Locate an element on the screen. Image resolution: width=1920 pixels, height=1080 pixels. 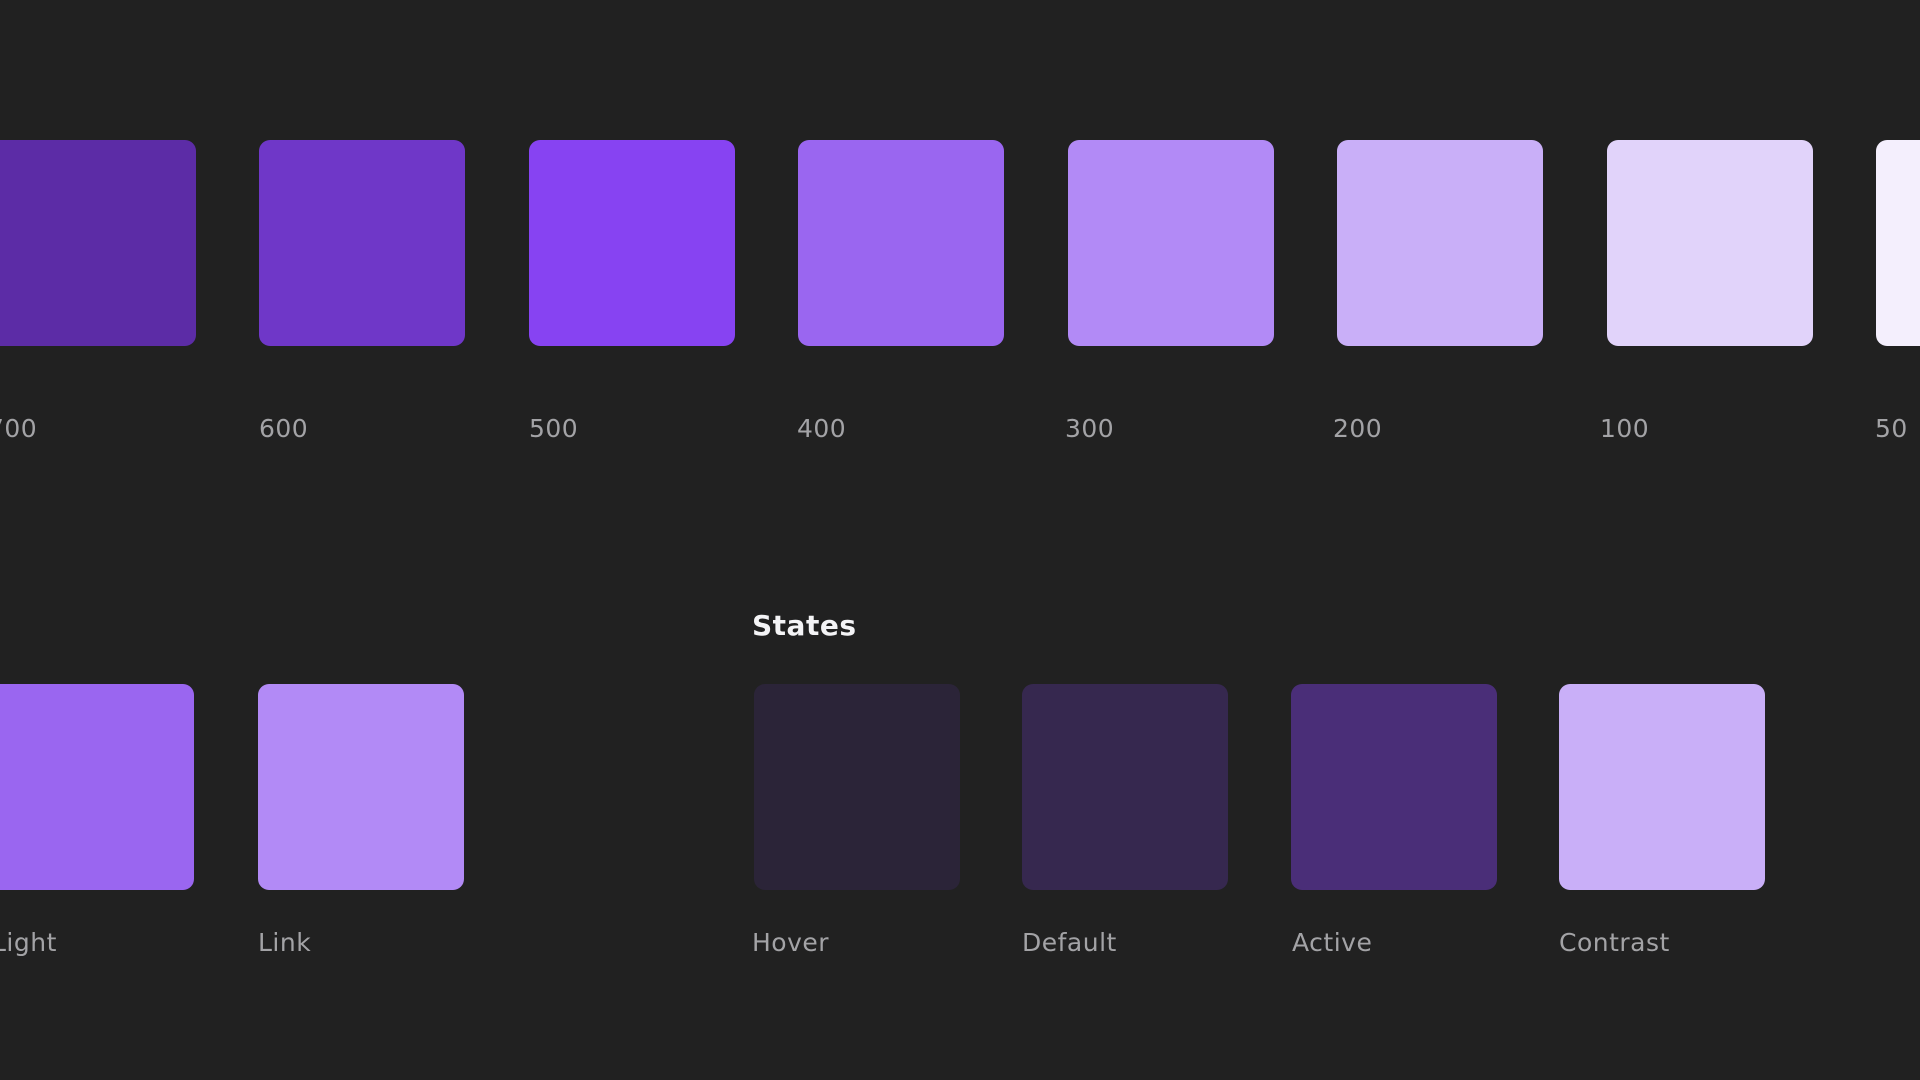
swatch-light is located at coordinates (97, 787).